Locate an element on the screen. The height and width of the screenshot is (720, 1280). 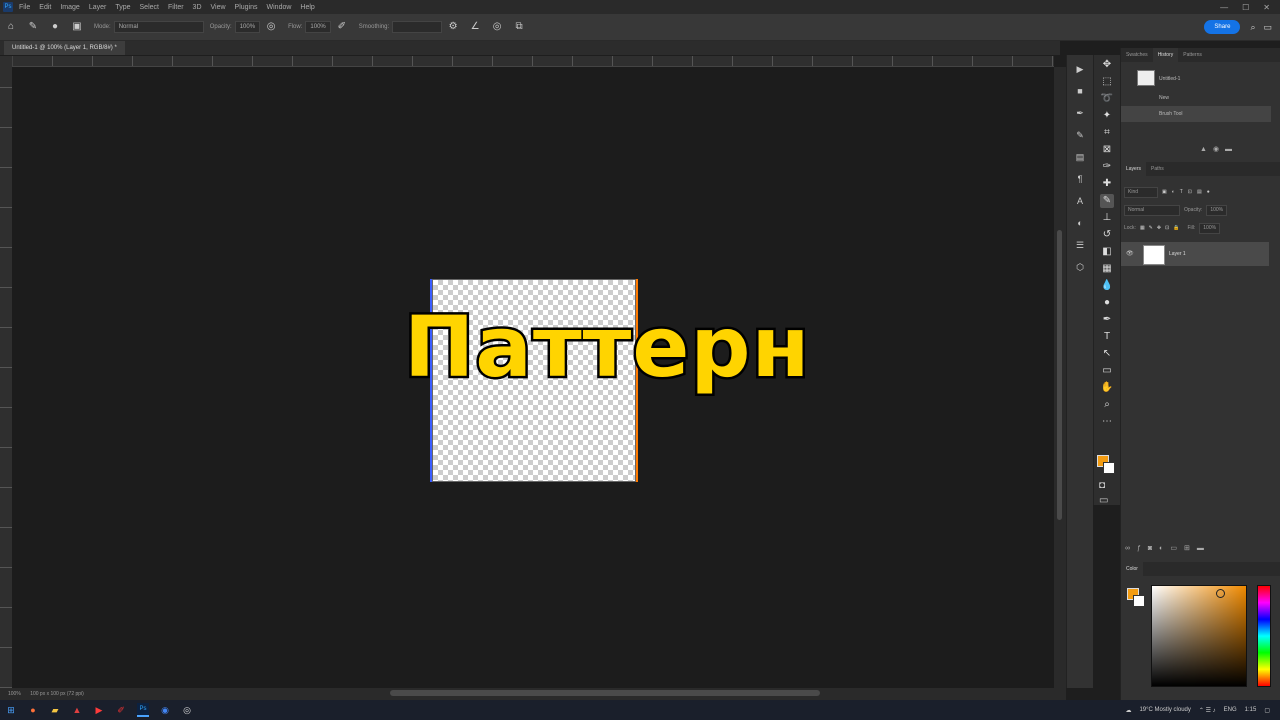
brush-preset-icon: ● is located at coordinates (55, 27).